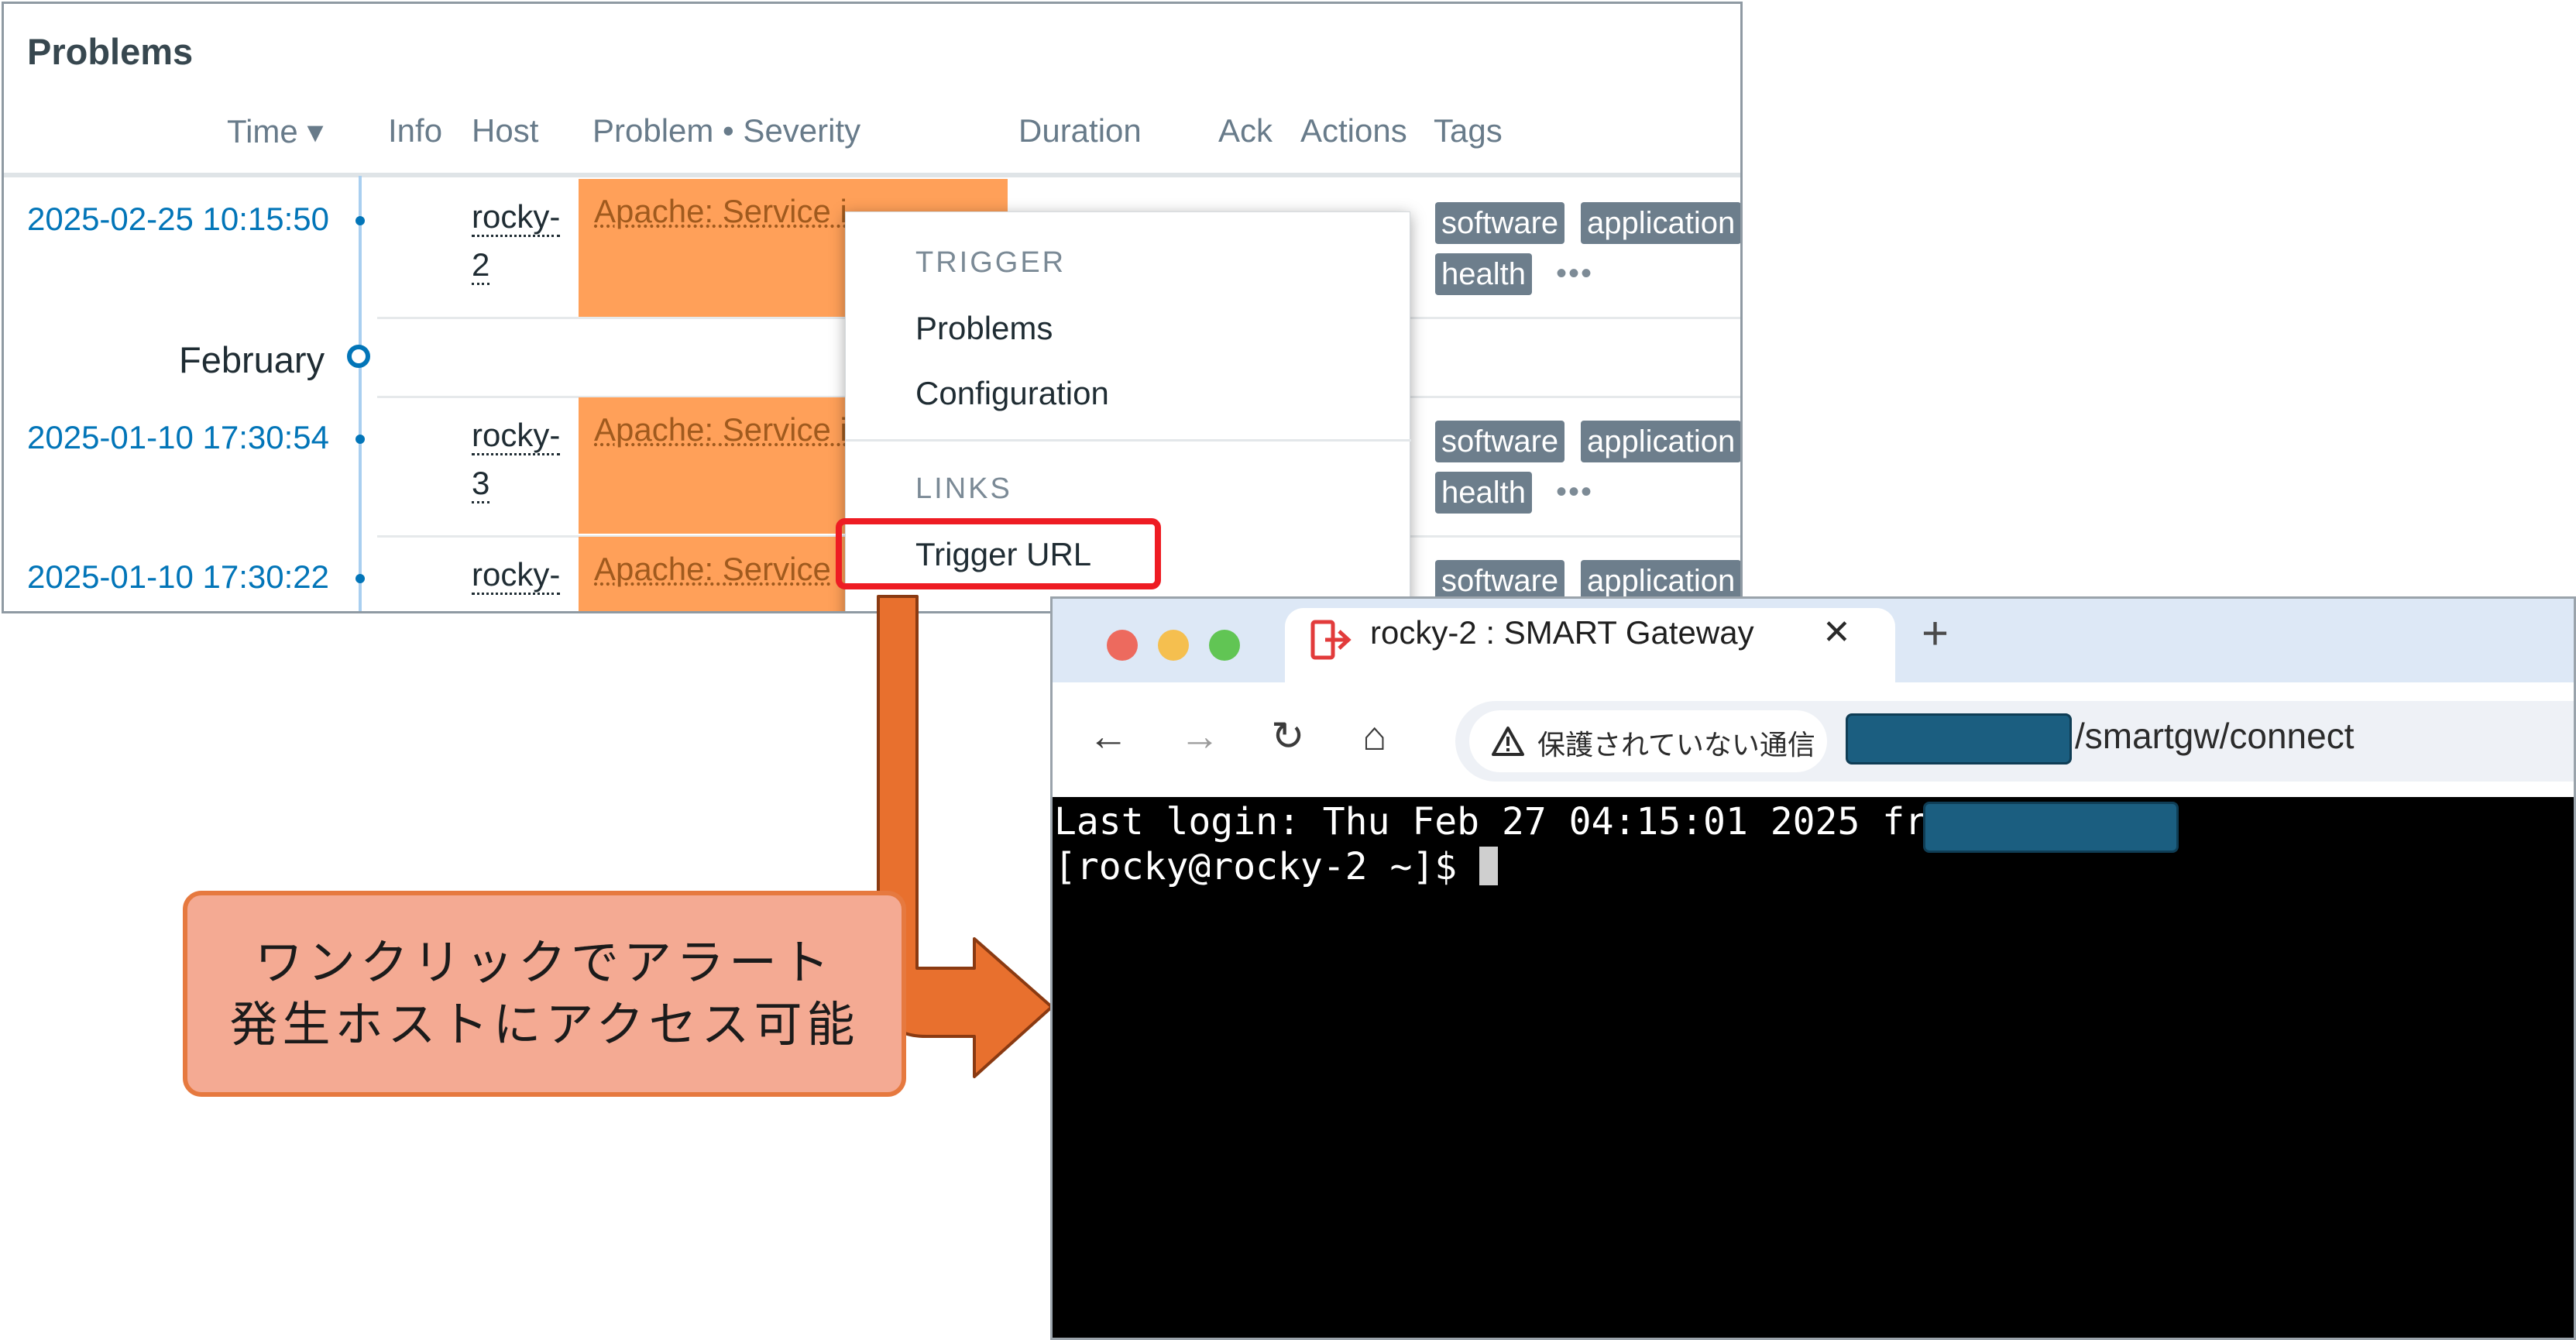 This screenshot has height=1340, width=2576. What do you see at coordinates (1173, 645) in the screenshot?
I see `minimize-window-button` at bounding box center [1173, 645].